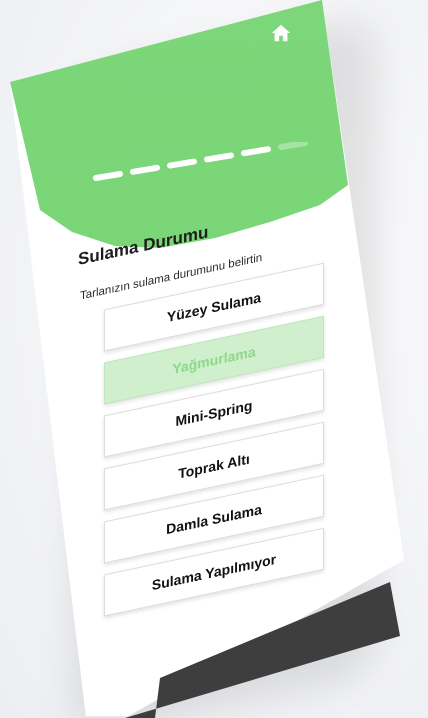 Image resolution: width=428 pixels, height=718 pixels. I want to click on home-button, so click(281, 33).